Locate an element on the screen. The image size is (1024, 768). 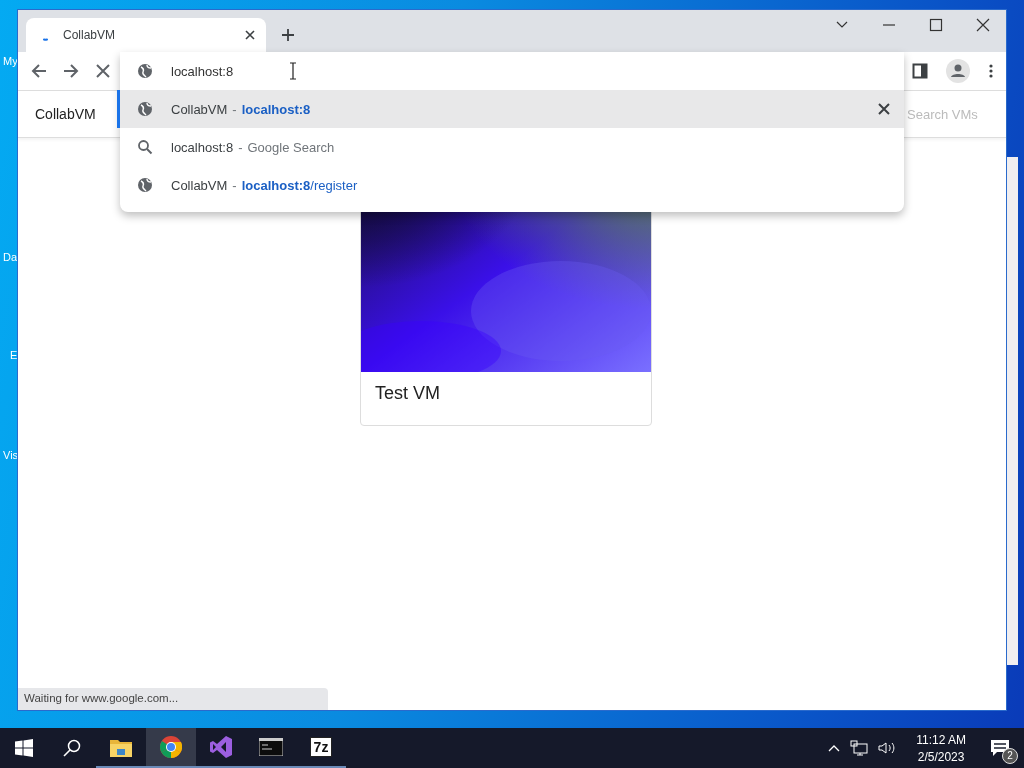
chrome-icon is located at coordinates (171, 747).